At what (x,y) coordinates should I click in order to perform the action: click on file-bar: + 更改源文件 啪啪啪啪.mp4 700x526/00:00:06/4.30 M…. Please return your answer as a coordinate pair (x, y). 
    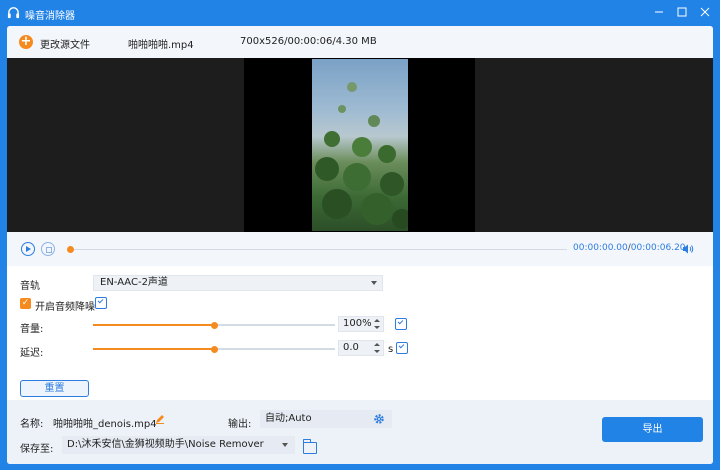
    Looking at the image, I should click on (360, 42).